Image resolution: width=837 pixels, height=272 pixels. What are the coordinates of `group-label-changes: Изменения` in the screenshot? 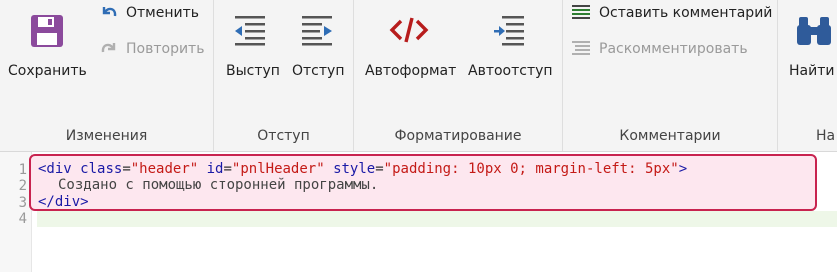 It's located at (106, 136).